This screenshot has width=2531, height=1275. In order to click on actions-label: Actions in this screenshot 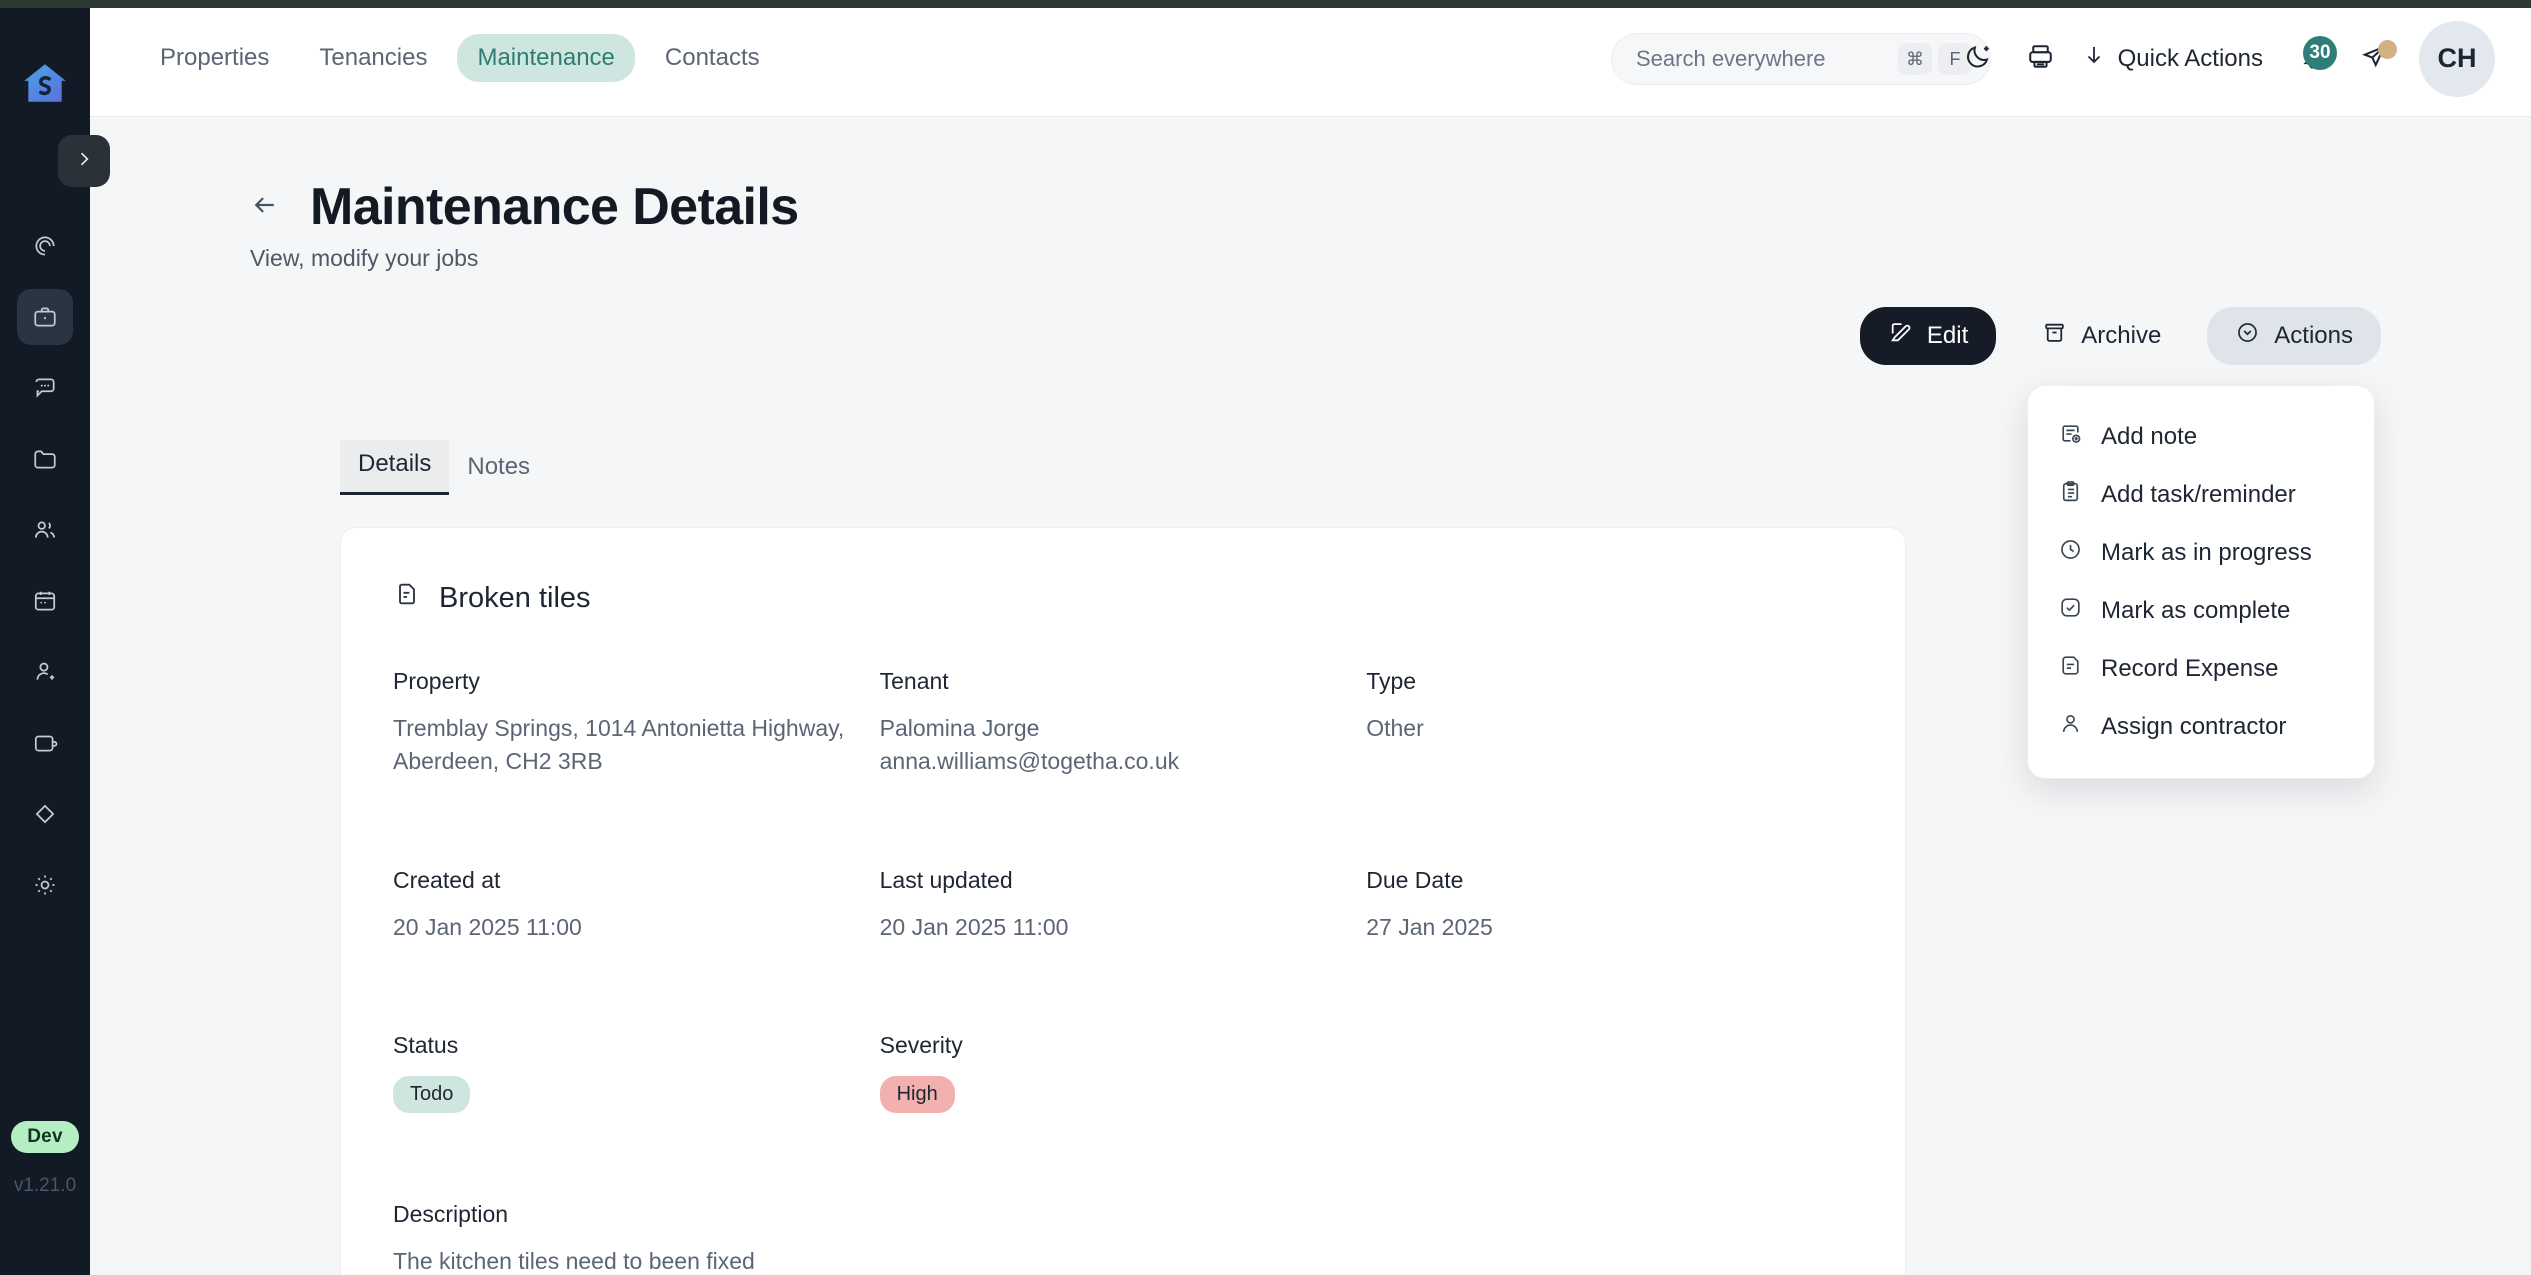, I will do `click(2313, 335)`.